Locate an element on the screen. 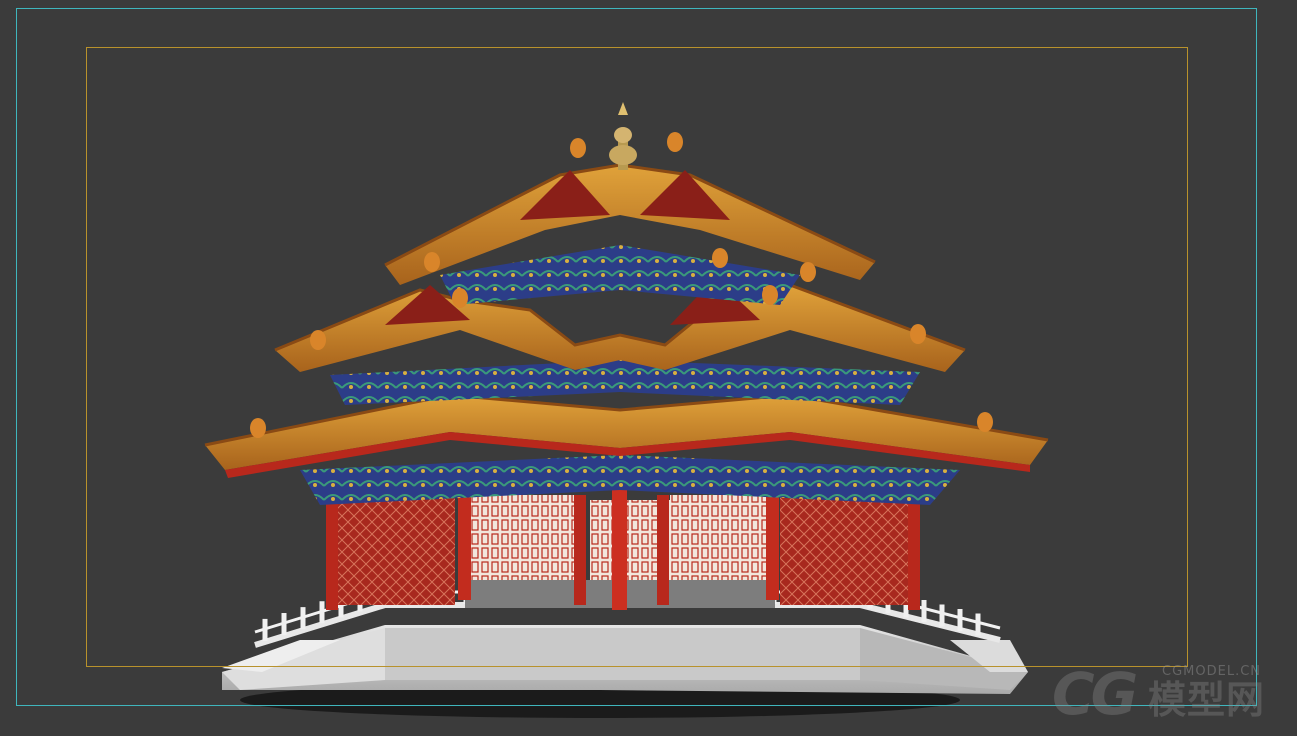 The height and width of the screenshot is (736, 1297). watermark-site: CGMODEL.CN is located at coordinates (1212, 671).